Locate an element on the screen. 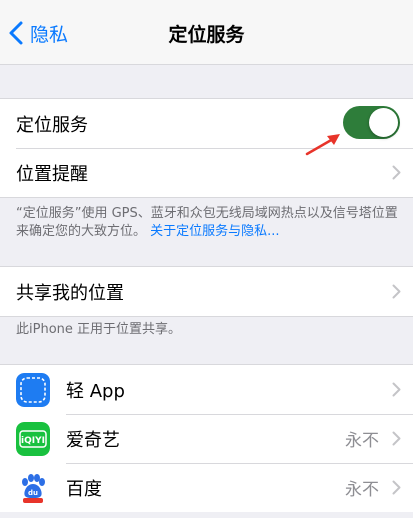  baidu-icon: du is located at coordinates (33, 487).